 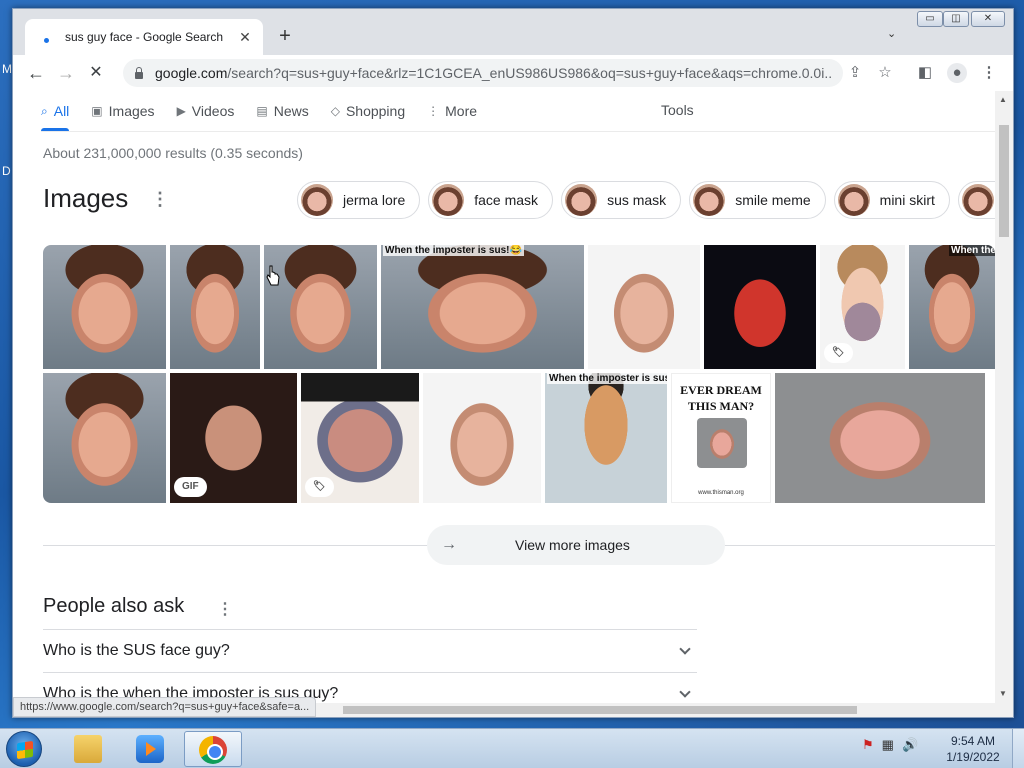 I want to click on taskbar-media-player, so click(x=151, y=749).